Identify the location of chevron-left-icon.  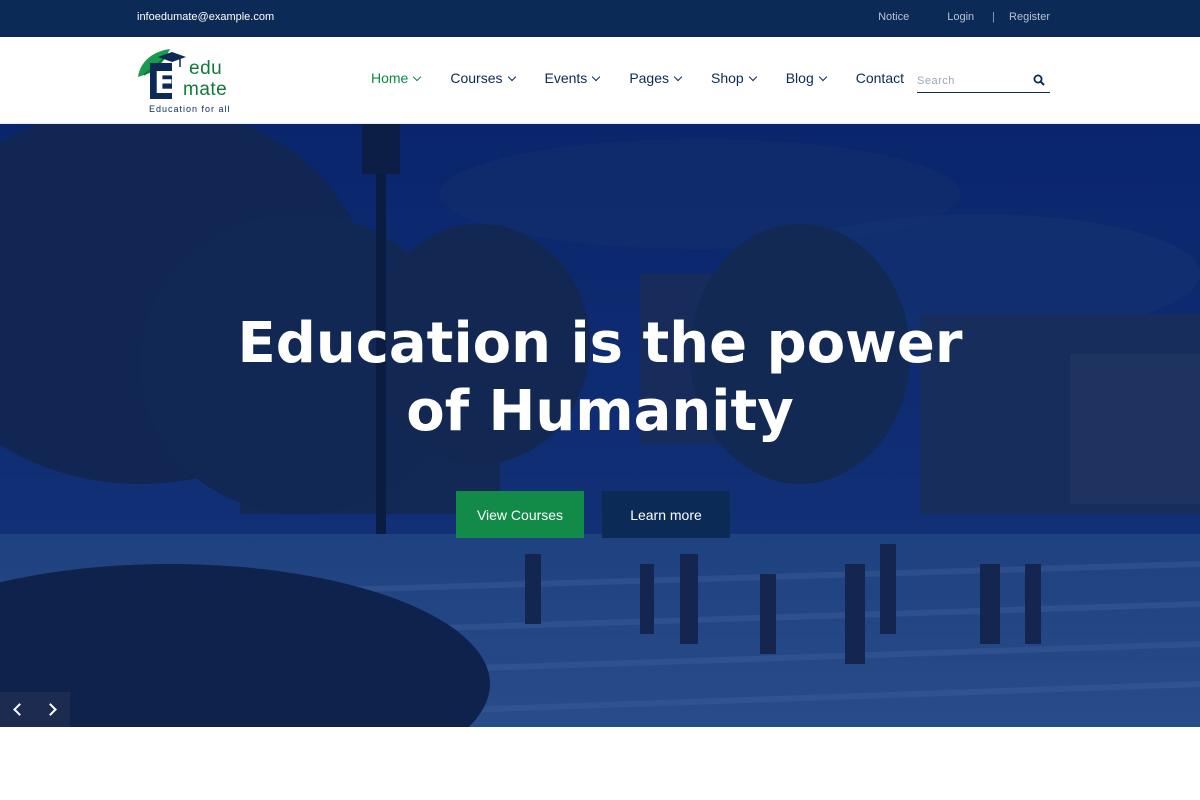
(19, 709).